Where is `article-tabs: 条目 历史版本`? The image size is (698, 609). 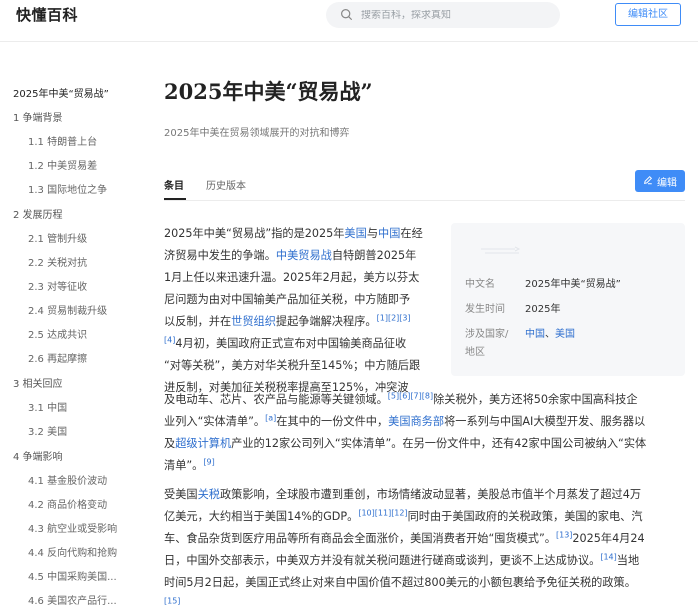
article-tabs: 条目 历史版本 is located at coordinates (216, 188).